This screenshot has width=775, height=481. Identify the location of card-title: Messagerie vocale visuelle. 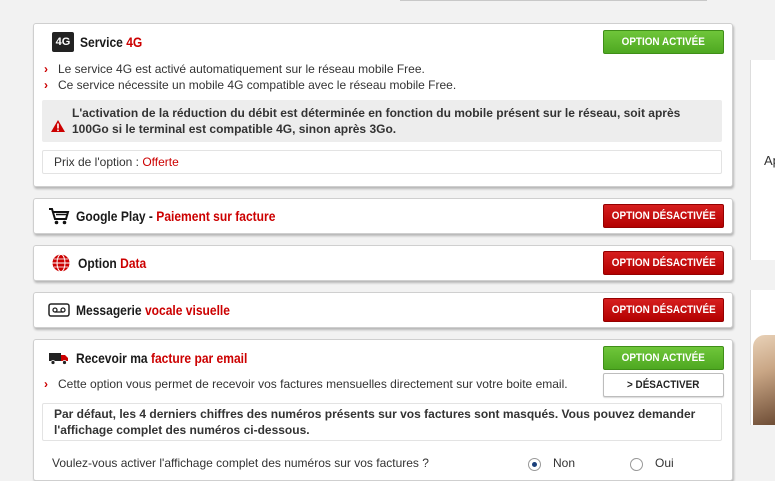
(153, 310).